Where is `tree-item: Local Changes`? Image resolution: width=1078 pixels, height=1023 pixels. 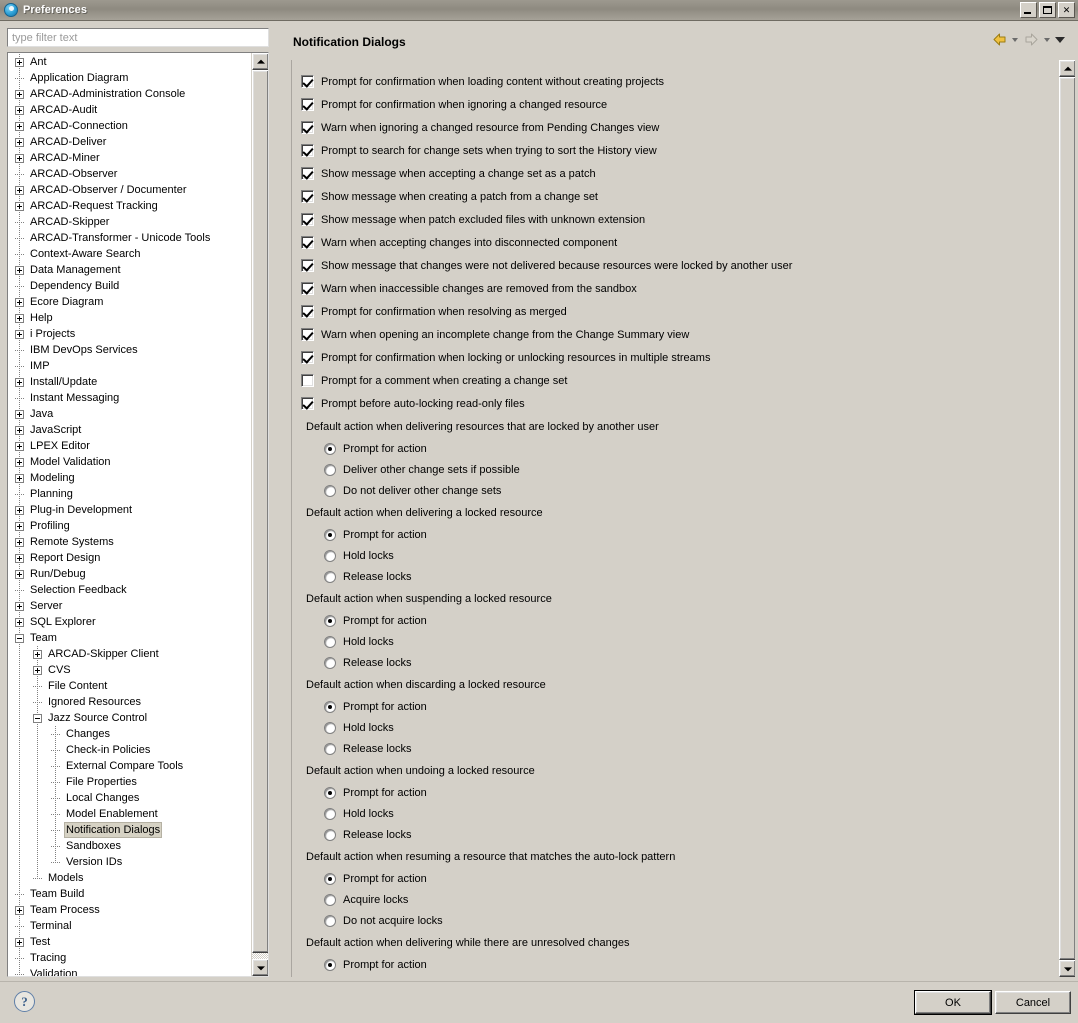
tree-item: Local Changes is located at coordinates (129, 798).